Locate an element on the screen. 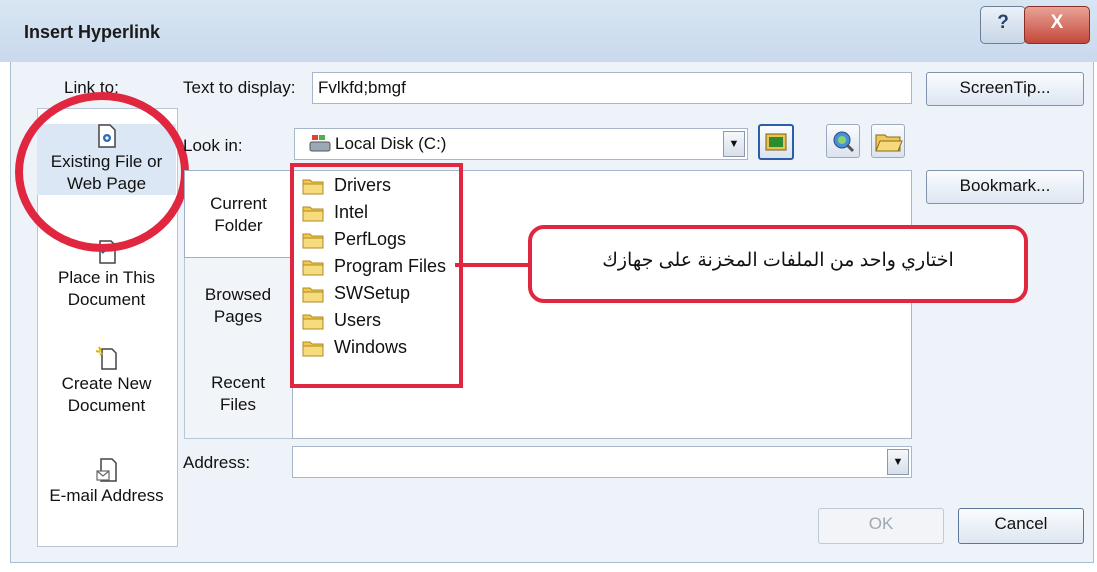 The width and height of the screenshot is (1097, 572). annotation-circle is located at coordinates (102, 172).